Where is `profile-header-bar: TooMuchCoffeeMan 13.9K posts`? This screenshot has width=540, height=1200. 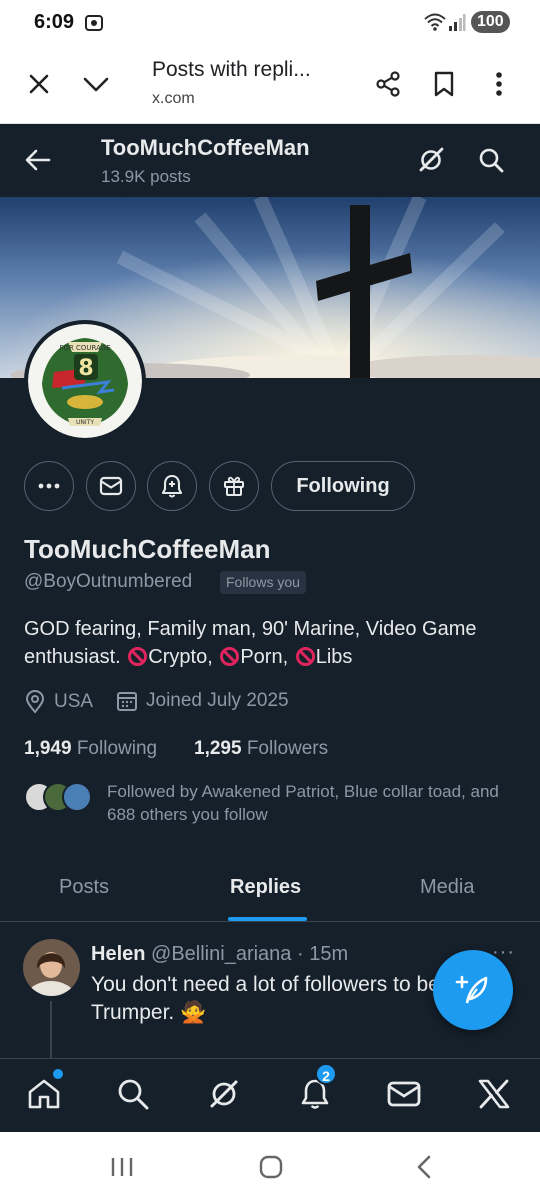
profile-header-bar: TooMuchCoffeeMan 13.9K posts is located at coordinates (270, 160).